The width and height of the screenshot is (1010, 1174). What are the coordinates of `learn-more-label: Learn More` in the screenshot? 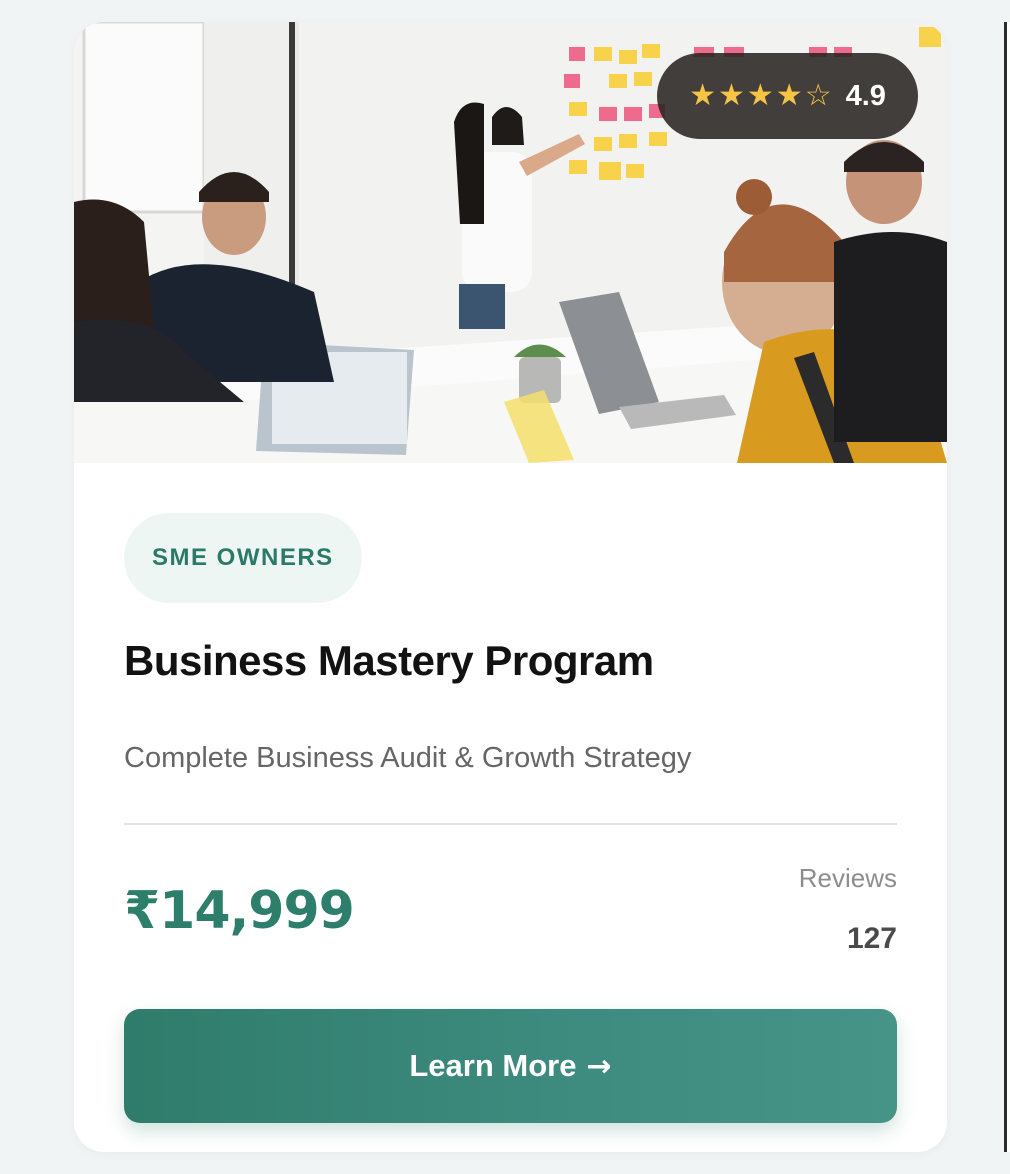 It's located at (493, 1065).